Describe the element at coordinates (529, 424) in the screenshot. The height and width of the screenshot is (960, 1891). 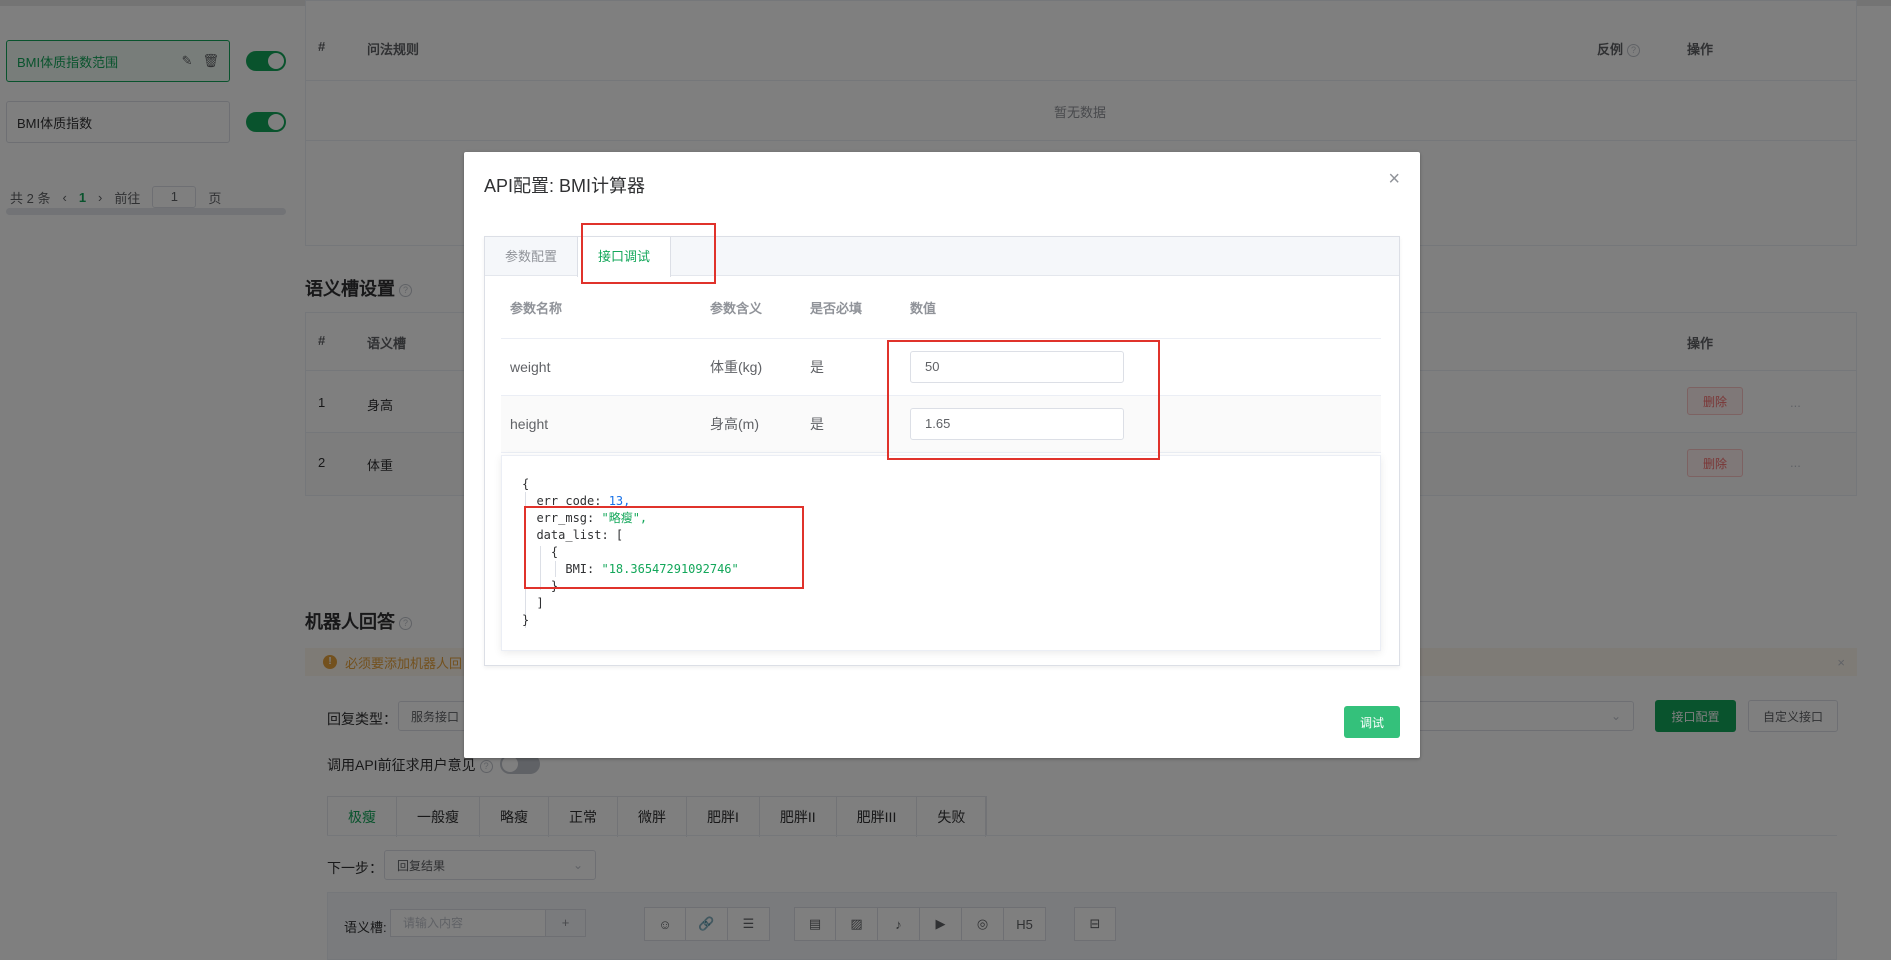
I see `param-name: height` at that location.